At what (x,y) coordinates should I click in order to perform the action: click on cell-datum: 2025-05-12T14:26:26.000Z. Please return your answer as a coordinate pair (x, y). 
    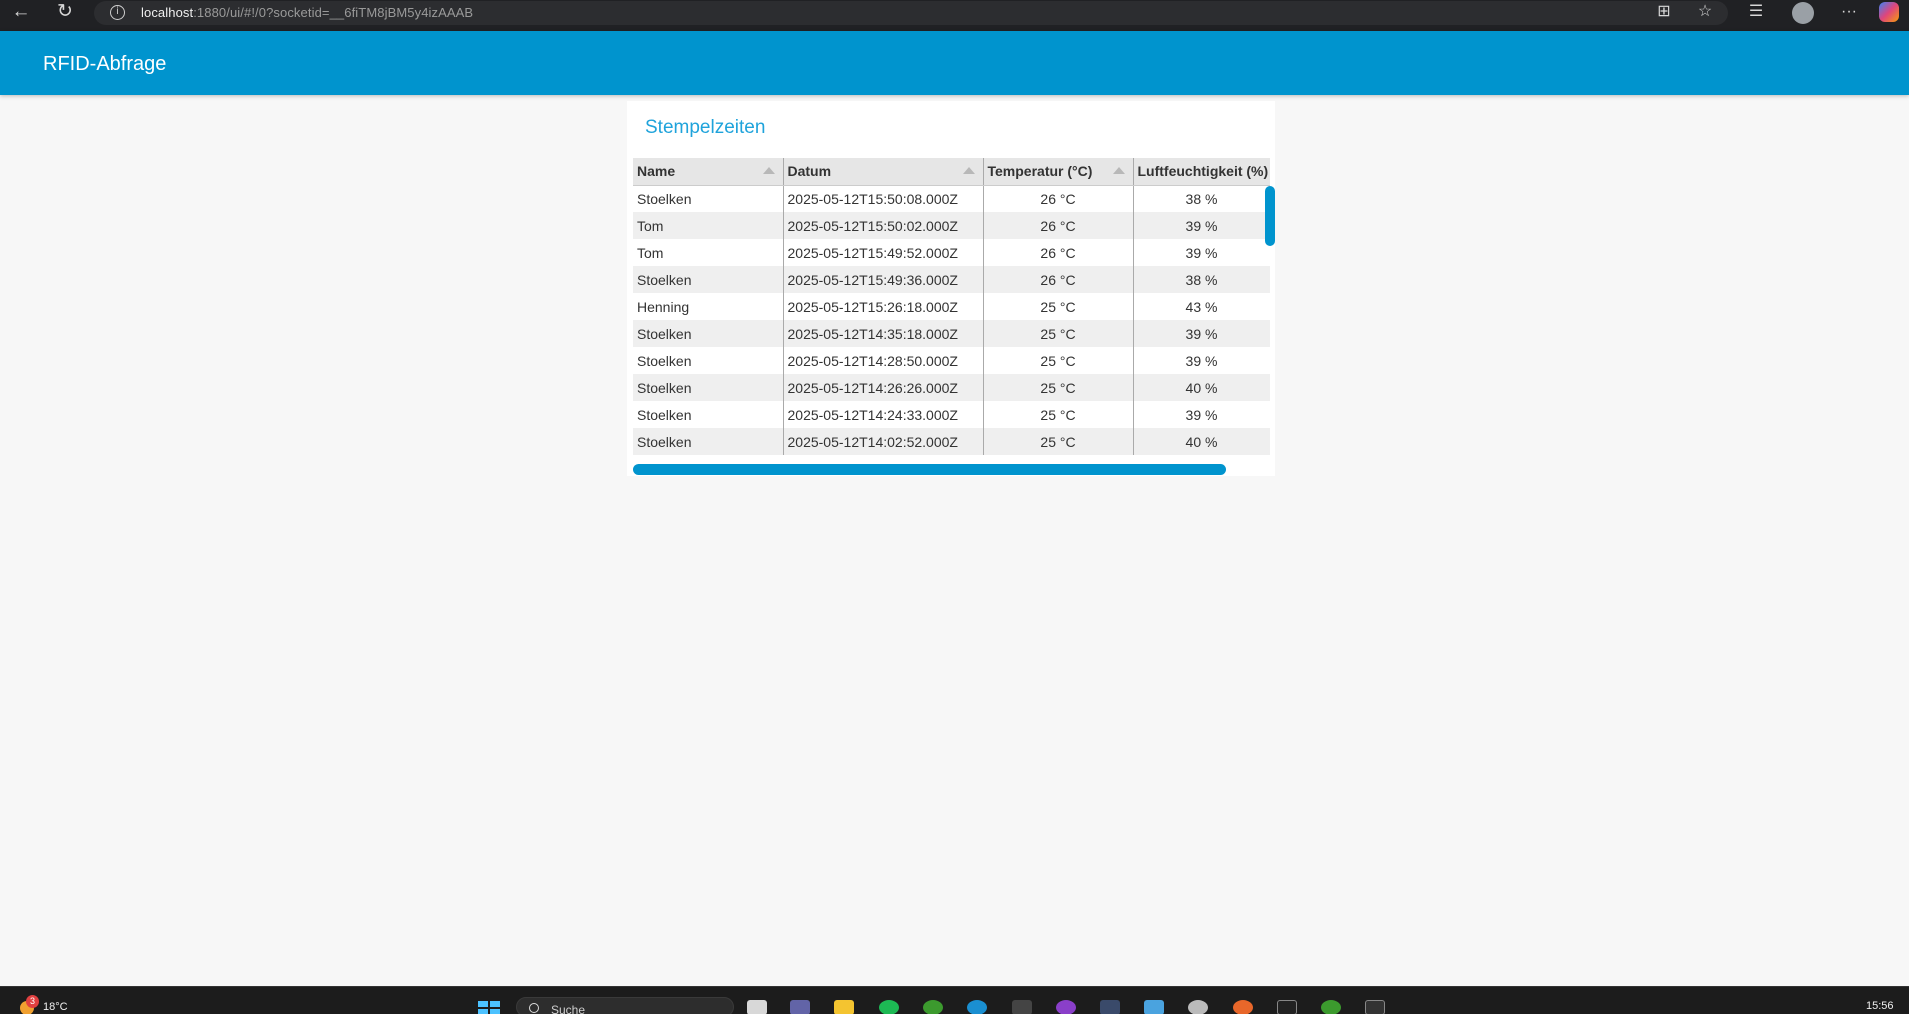
    Looking at the image, I should click on (883, 387).